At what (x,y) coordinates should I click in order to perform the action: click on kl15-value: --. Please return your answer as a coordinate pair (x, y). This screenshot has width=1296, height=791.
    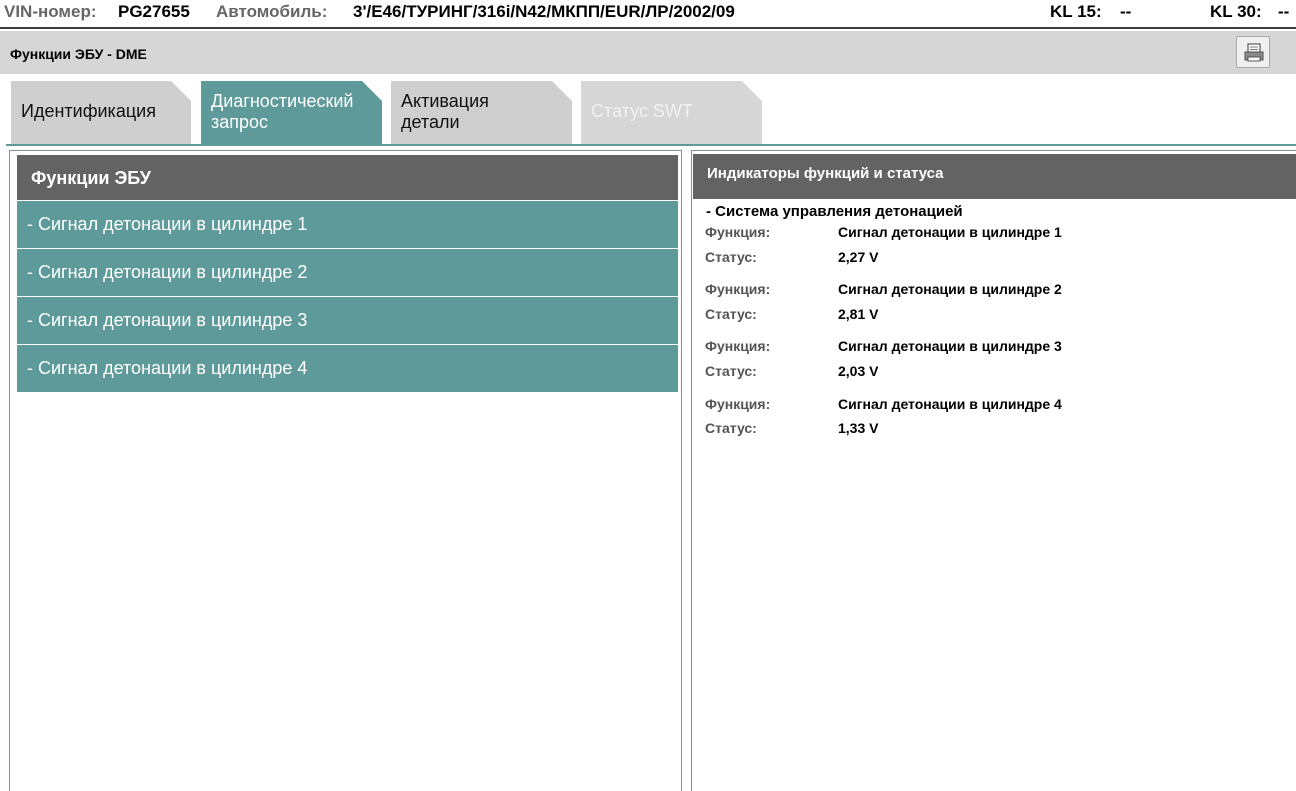
    Looking at the image, I should click on (1126, 11).